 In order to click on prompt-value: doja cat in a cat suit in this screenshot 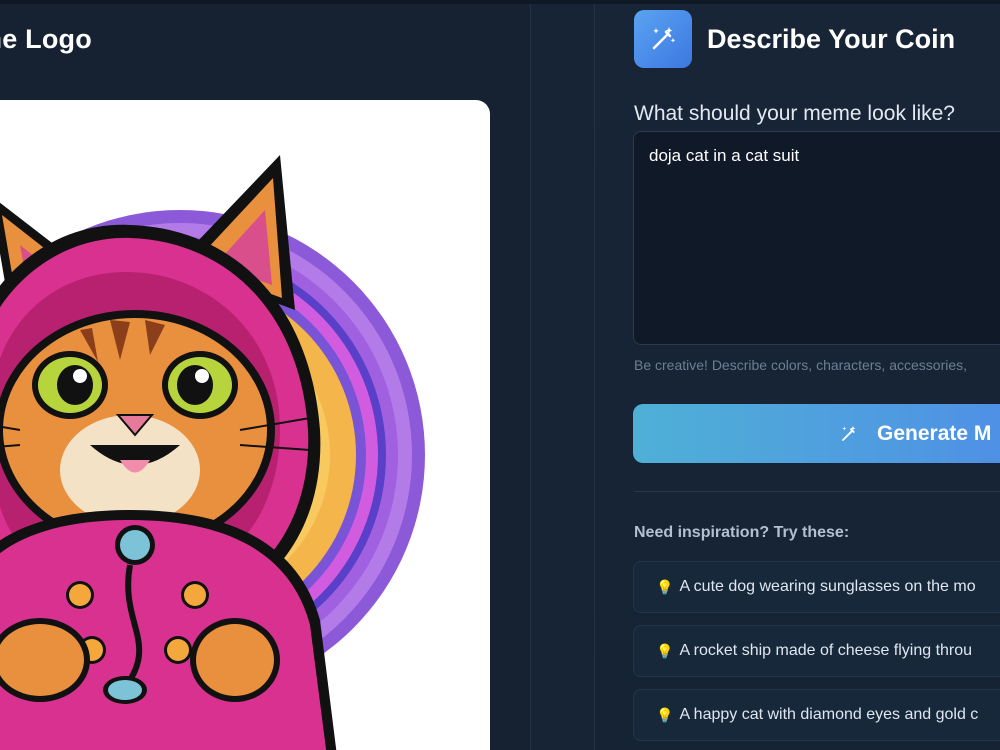, I will do `click(724, 155)`.